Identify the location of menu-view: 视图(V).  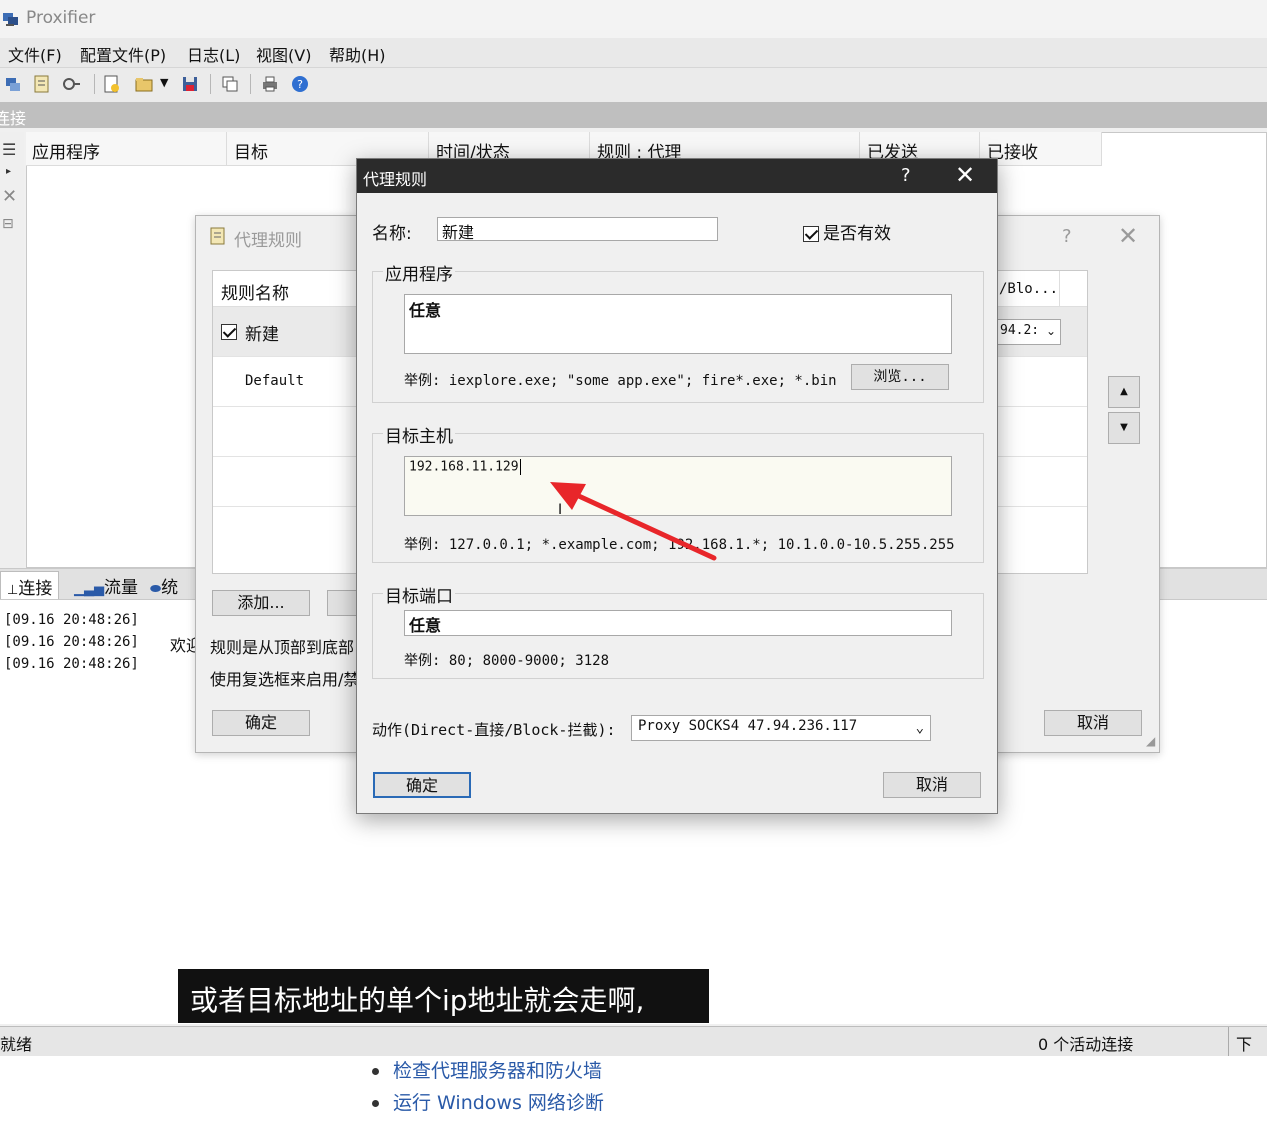
(283, 54).